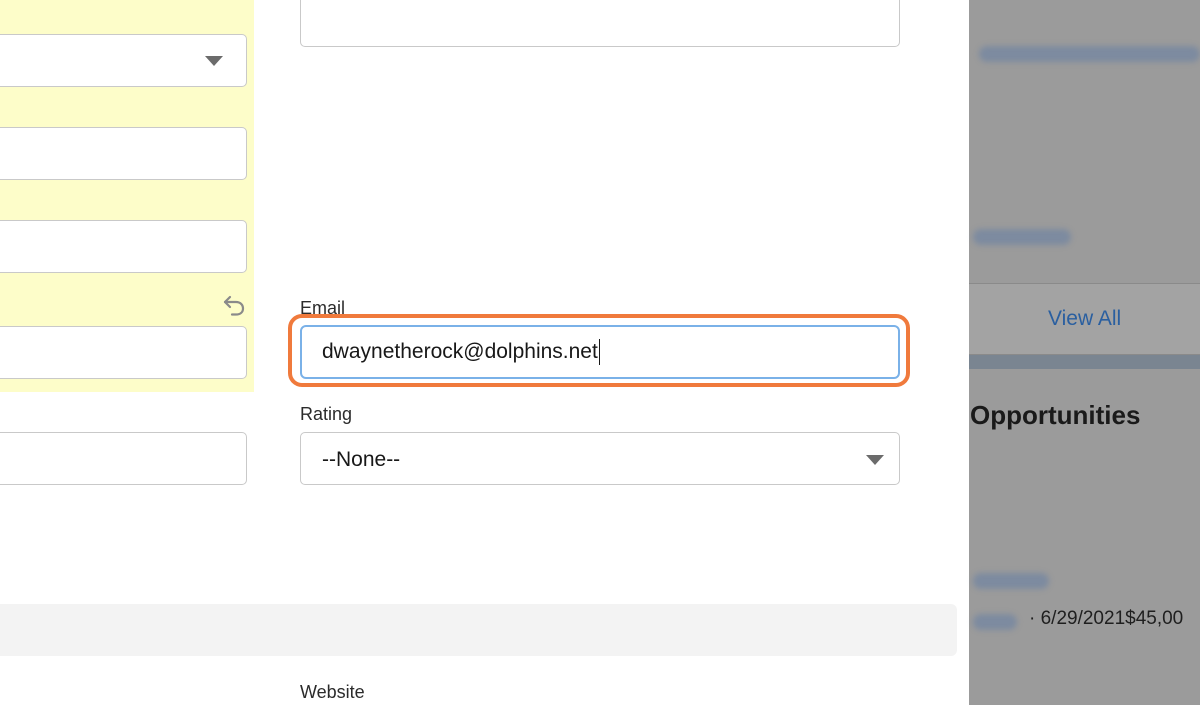  What do you see at coordinates (361, 459) in the screenshot?
I see `rating-selected-value: --None--` at bounding box center [361, 459].